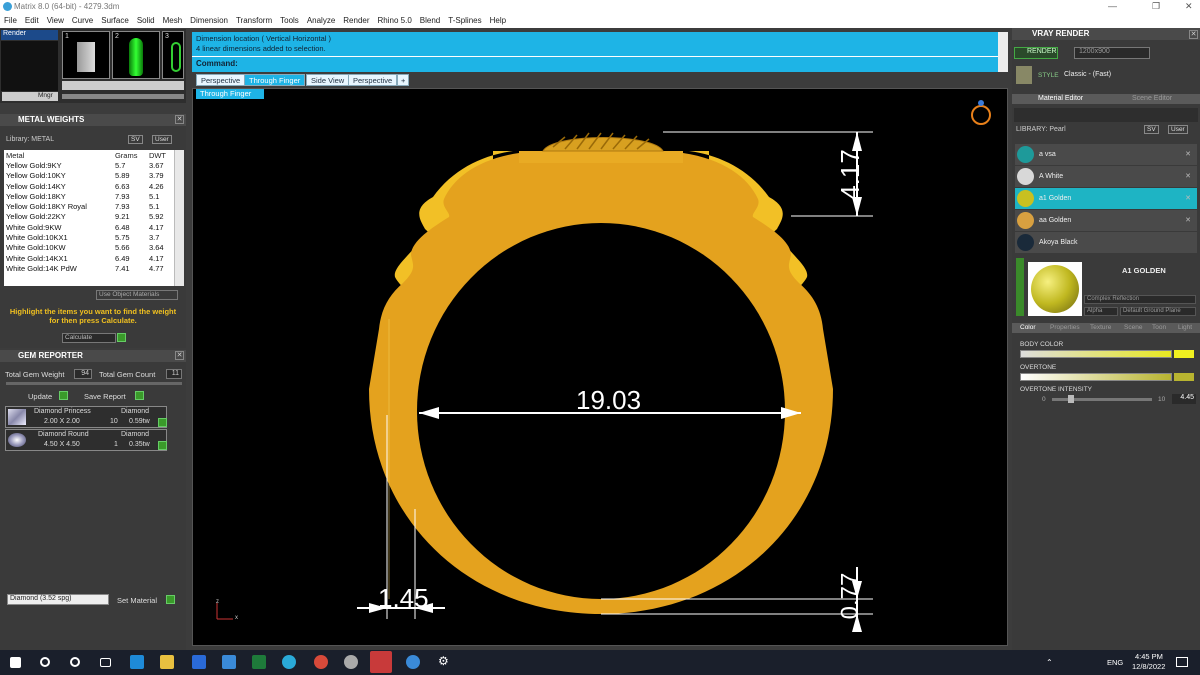 This screenshot has height=675, width=1200. What do you see at coordinates (259, 662) in the screenshot?
I see `excel-icon` at bounding box center [259, 662].